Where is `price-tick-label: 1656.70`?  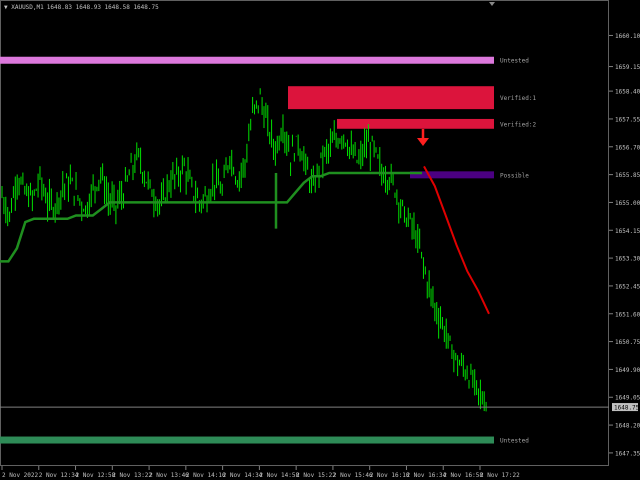 price-tick-label: 1656.70 is located at coordinates (627, 147).